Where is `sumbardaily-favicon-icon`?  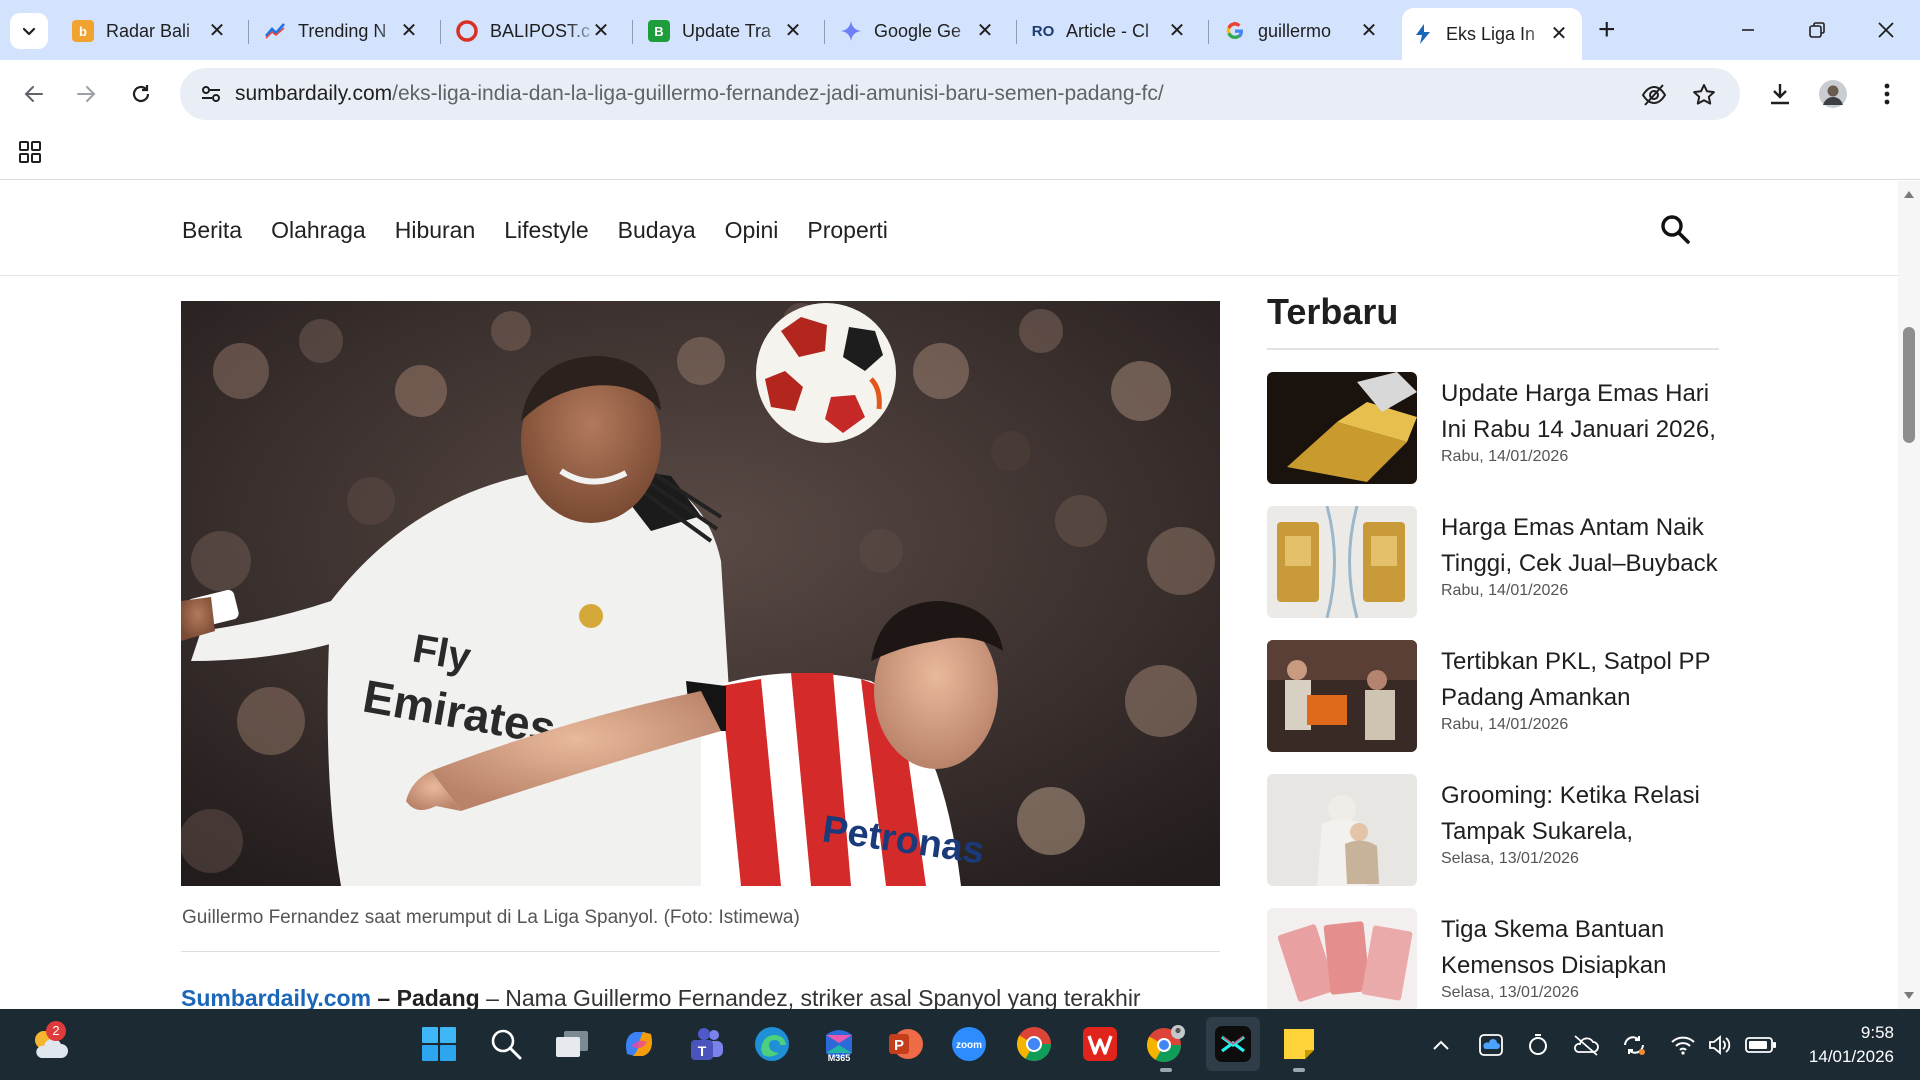 sumbardaily-favicon-icon is located at coordinates (1423, 34).